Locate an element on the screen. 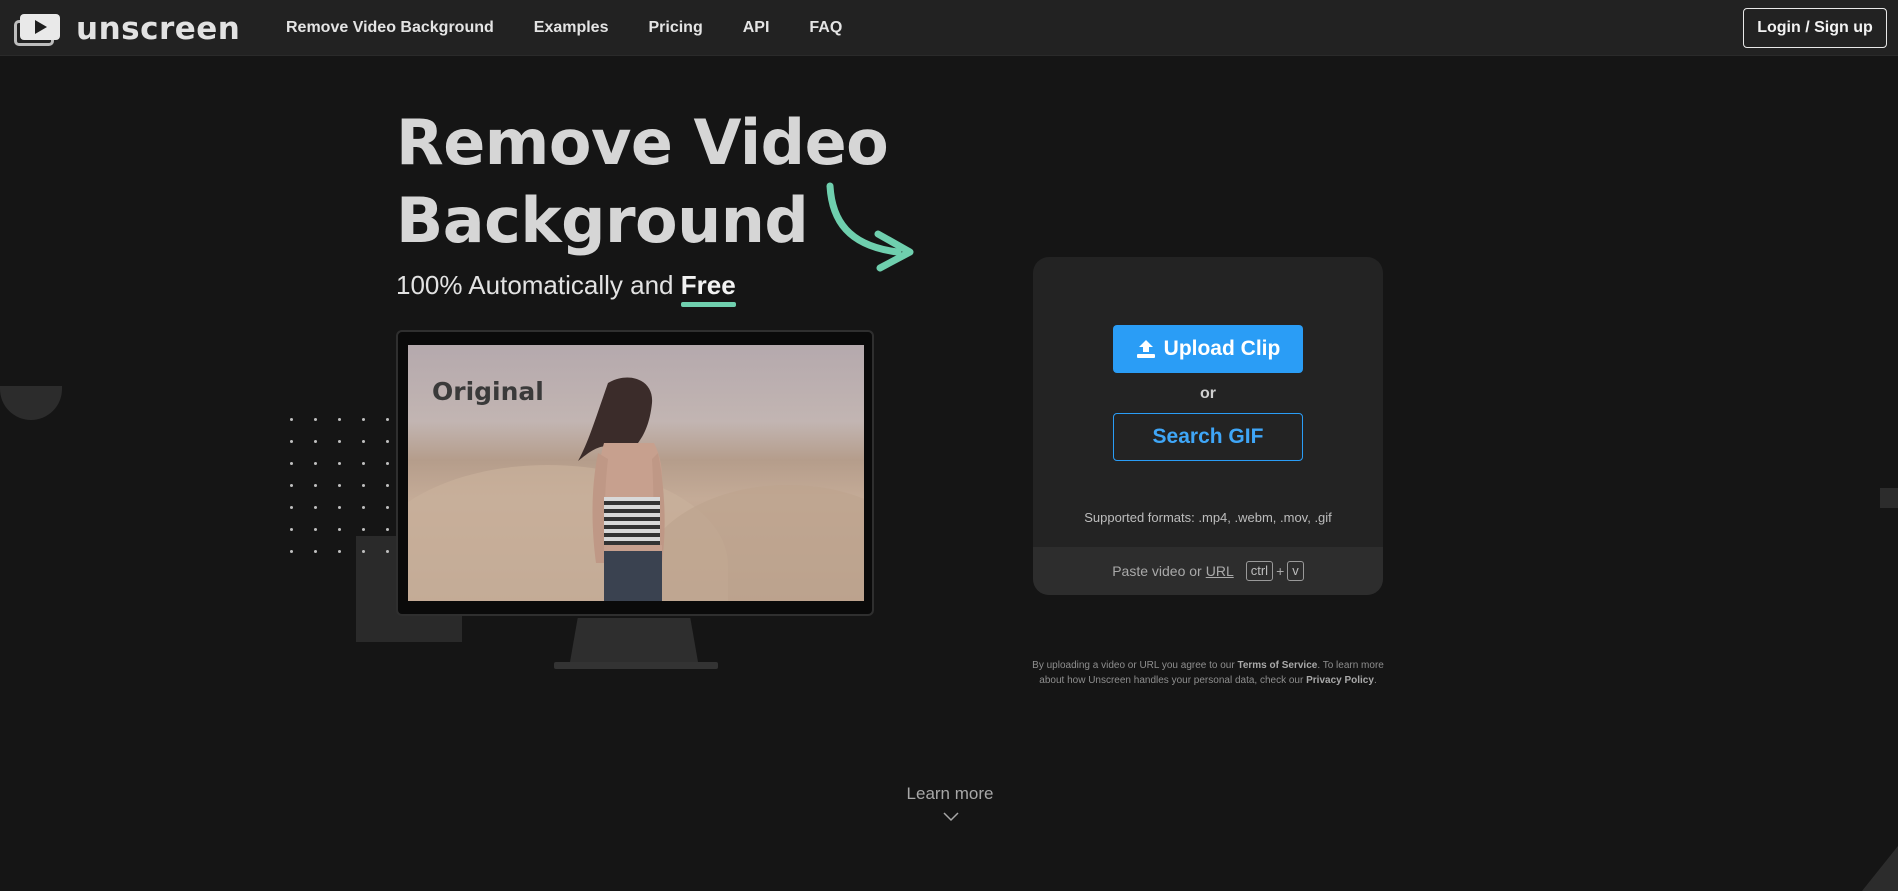  login-signup-button: Login / Sign up is located at coordinates (1815, 28).